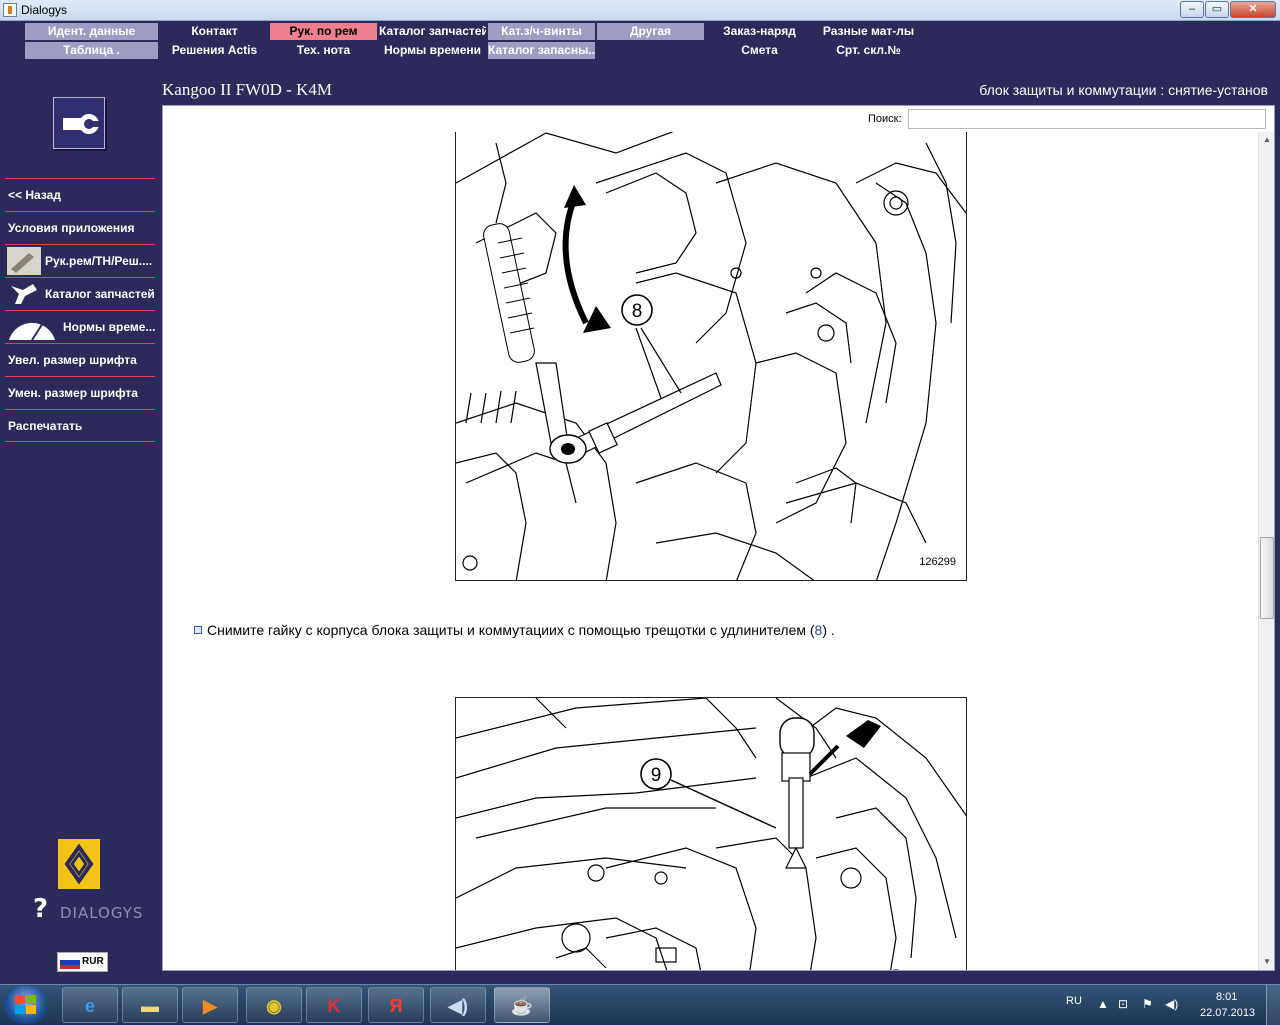 The height and width of the screenshot is (1025, 1280). Describe the element at coordinates (80, 227) in the screenshot. I see `sidebar-item-conditions: Условия приложения` at that location.